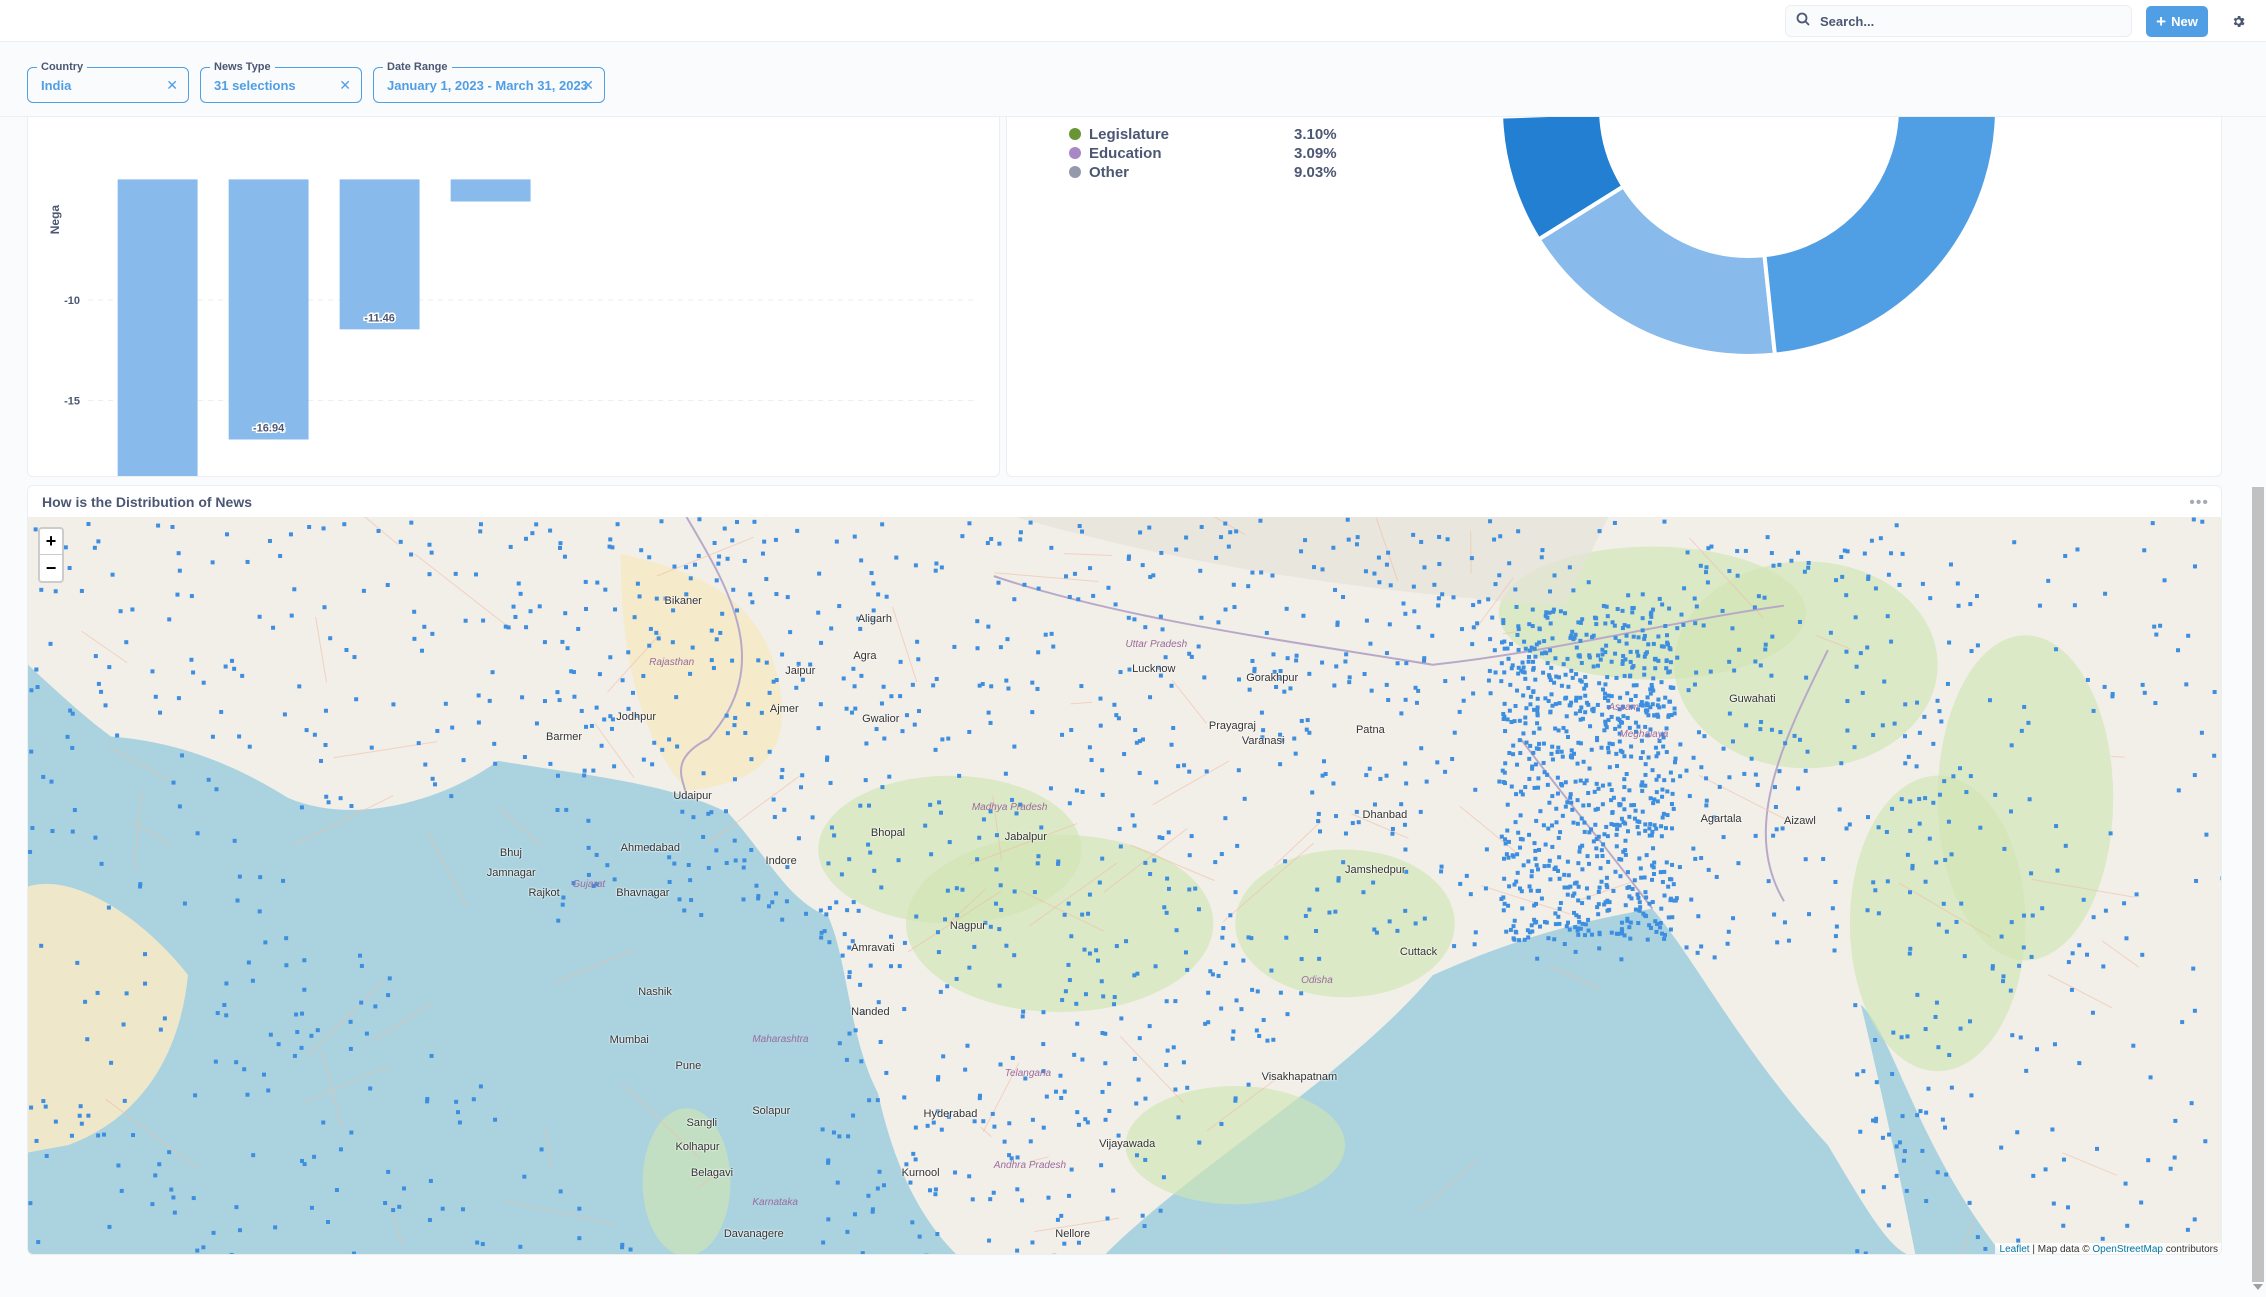  What do you see at coordinates (2015, 1249) in the screenshot?
I see `leaflet-link: Leaflet` at bounding box center [2015, 1249].